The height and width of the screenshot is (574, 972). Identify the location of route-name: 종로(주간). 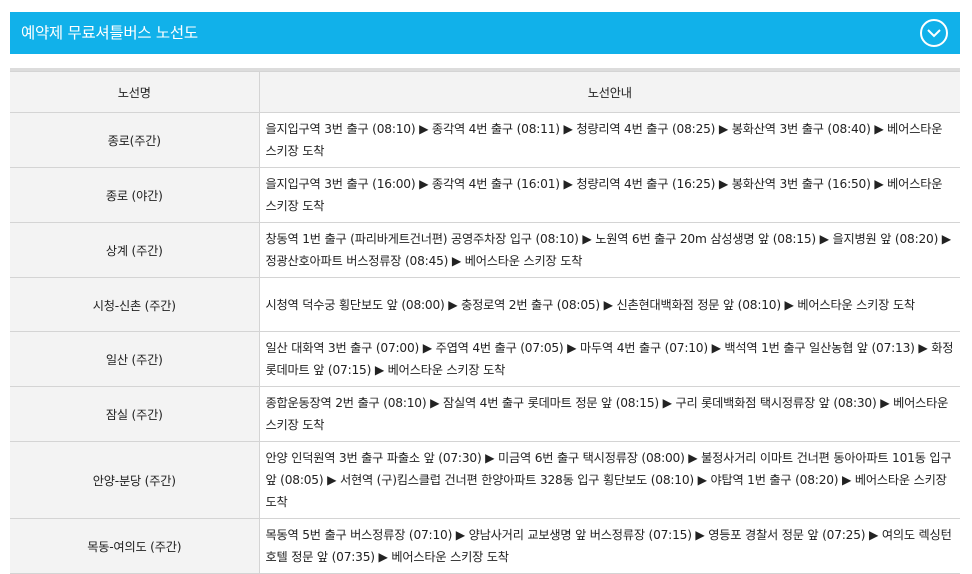
(135, 140).